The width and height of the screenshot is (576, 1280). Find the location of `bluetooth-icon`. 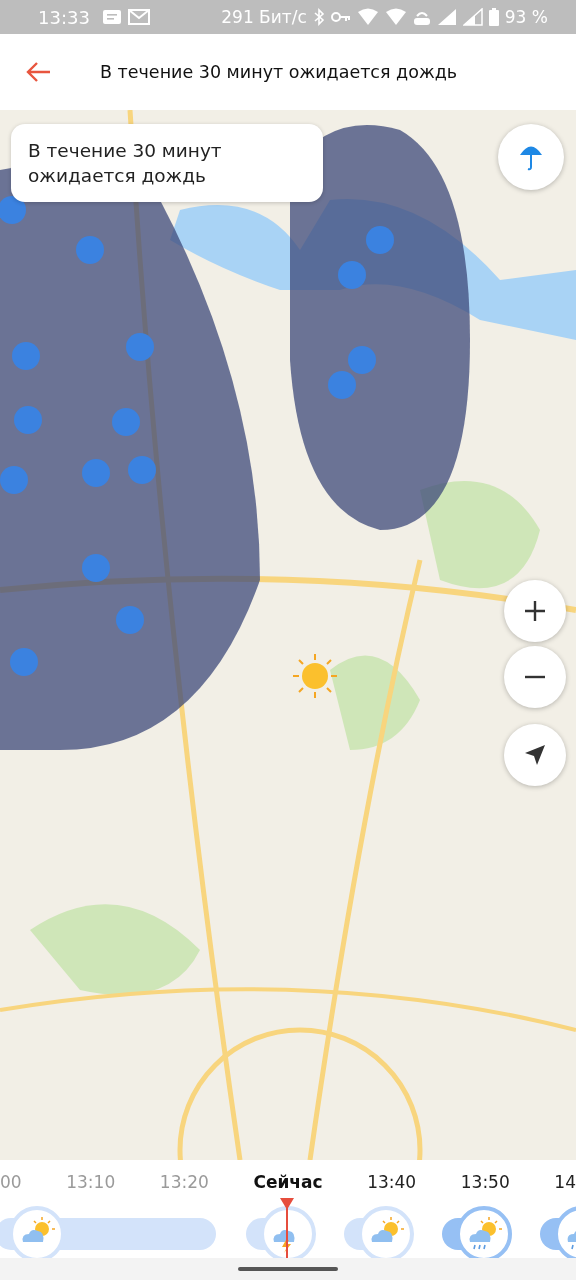

bluetooth-icon is located at coordinates (318, 17).